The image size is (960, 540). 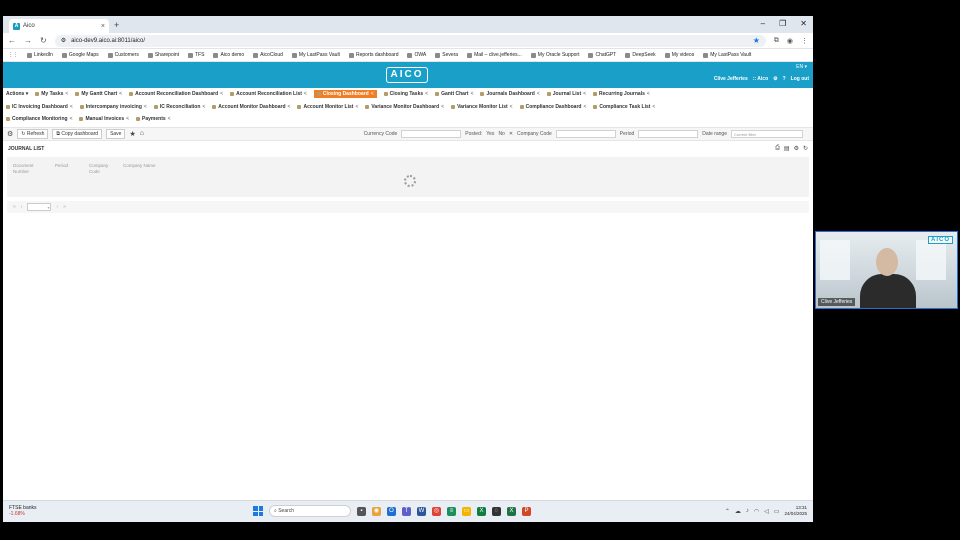 I want to click on column-header: Company Name, so click(x=139, y=166).